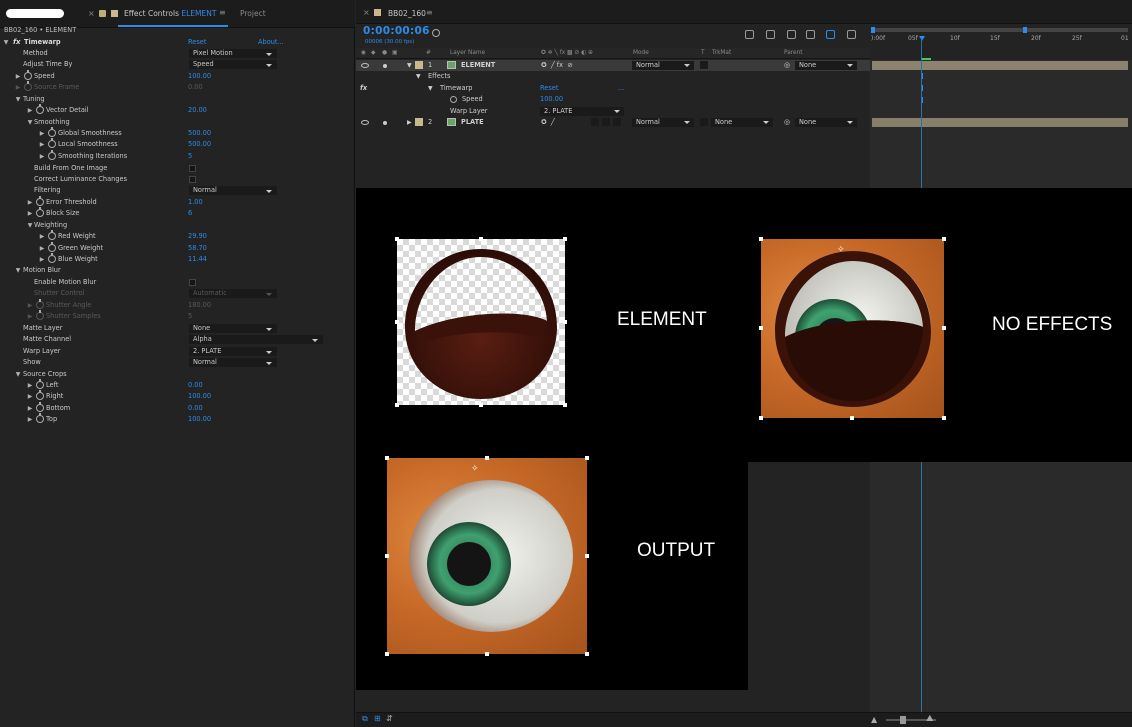 The height and width of the screenshot is (727, 1132). What do you see at coordinates (365, 719) in the screenshot?
I see `toggle-switches-icon: ⧉` at bounding box center [365, 719].